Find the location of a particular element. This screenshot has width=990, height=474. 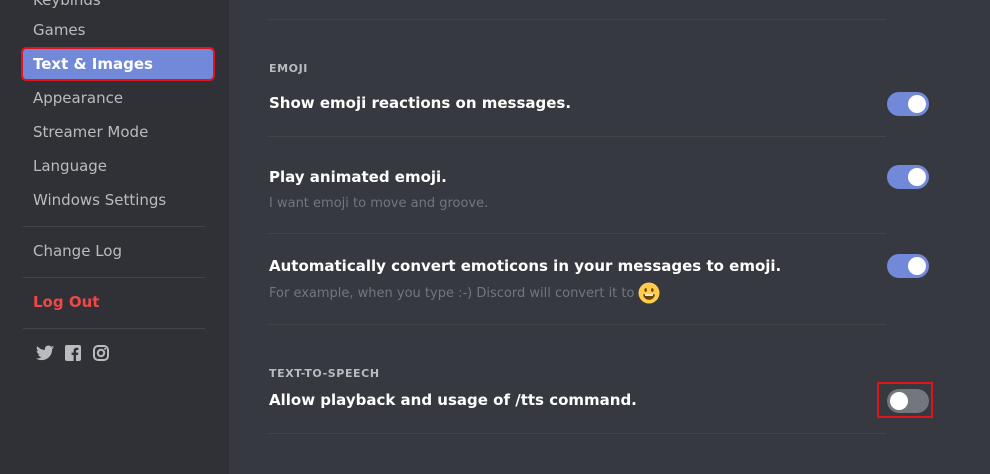

instagram-icon is located at coordinates (101, 353).